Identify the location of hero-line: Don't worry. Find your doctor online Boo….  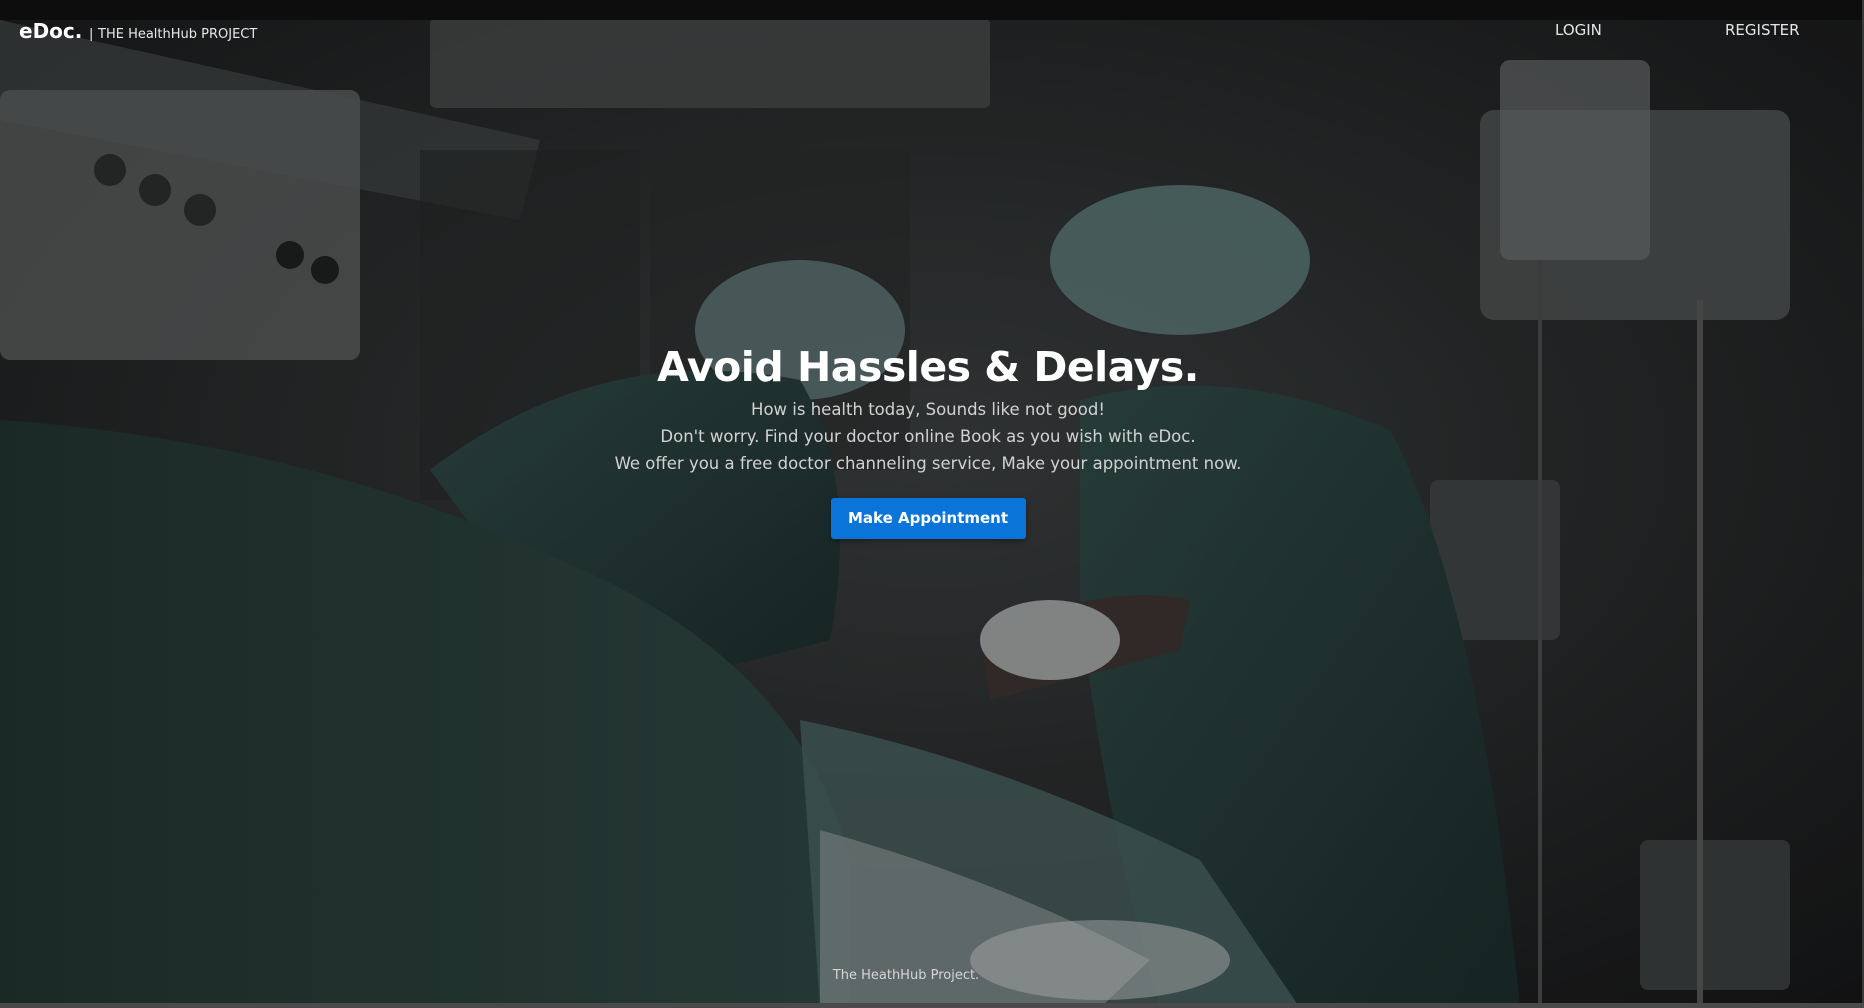
(928, 436).